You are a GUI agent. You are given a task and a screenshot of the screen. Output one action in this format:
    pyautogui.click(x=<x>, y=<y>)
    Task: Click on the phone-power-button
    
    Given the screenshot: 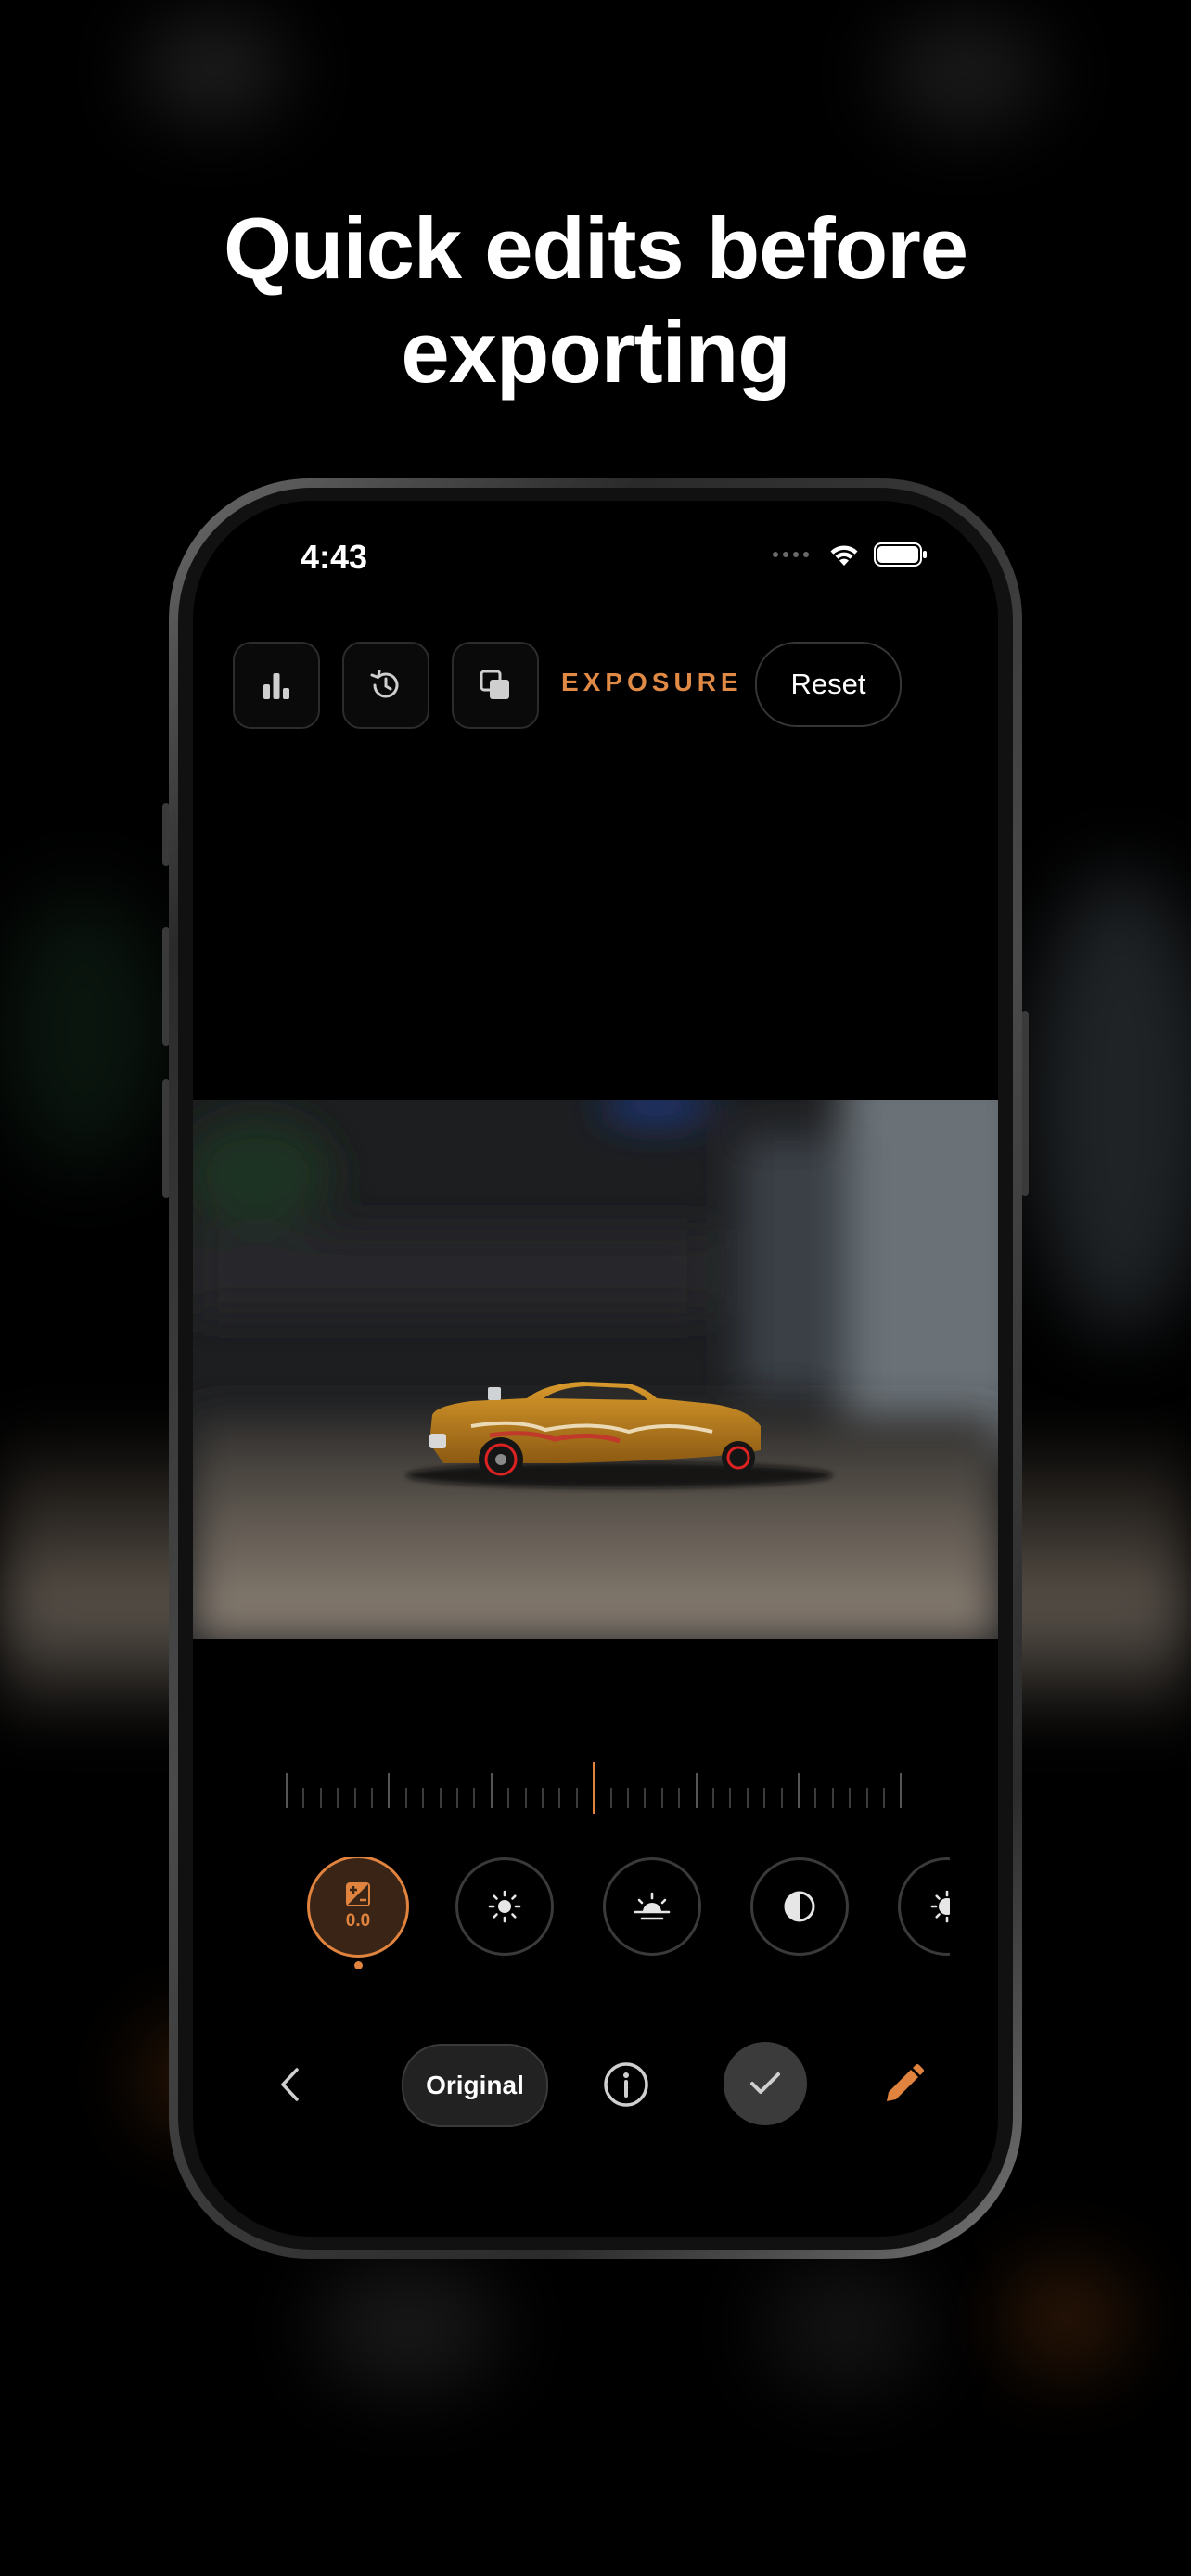 What is the action you would take?
    pyautogui.click(x=1025, y=1103)
    